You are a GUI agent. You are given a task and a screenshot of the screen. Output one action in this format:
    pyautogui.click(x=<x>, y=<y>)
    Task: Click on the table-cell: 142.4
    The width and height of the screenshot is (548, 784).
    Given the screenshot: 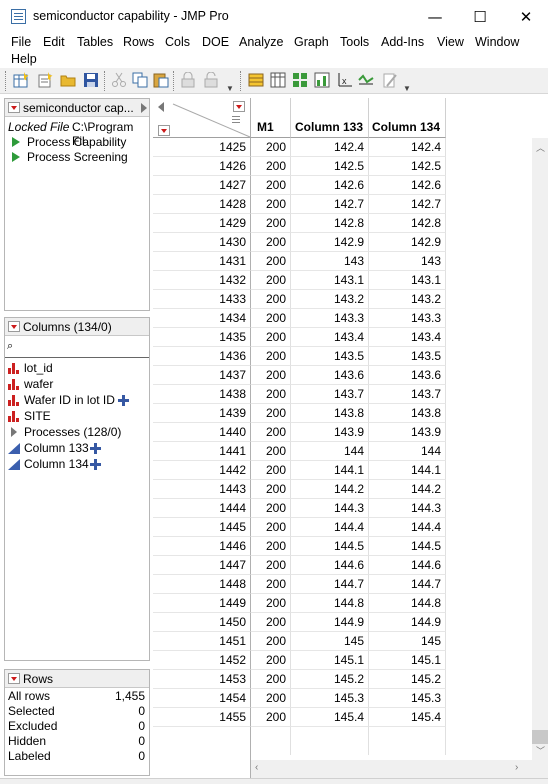 What is the action you would take?
    pyautogui.click(x=330, y=147)
    